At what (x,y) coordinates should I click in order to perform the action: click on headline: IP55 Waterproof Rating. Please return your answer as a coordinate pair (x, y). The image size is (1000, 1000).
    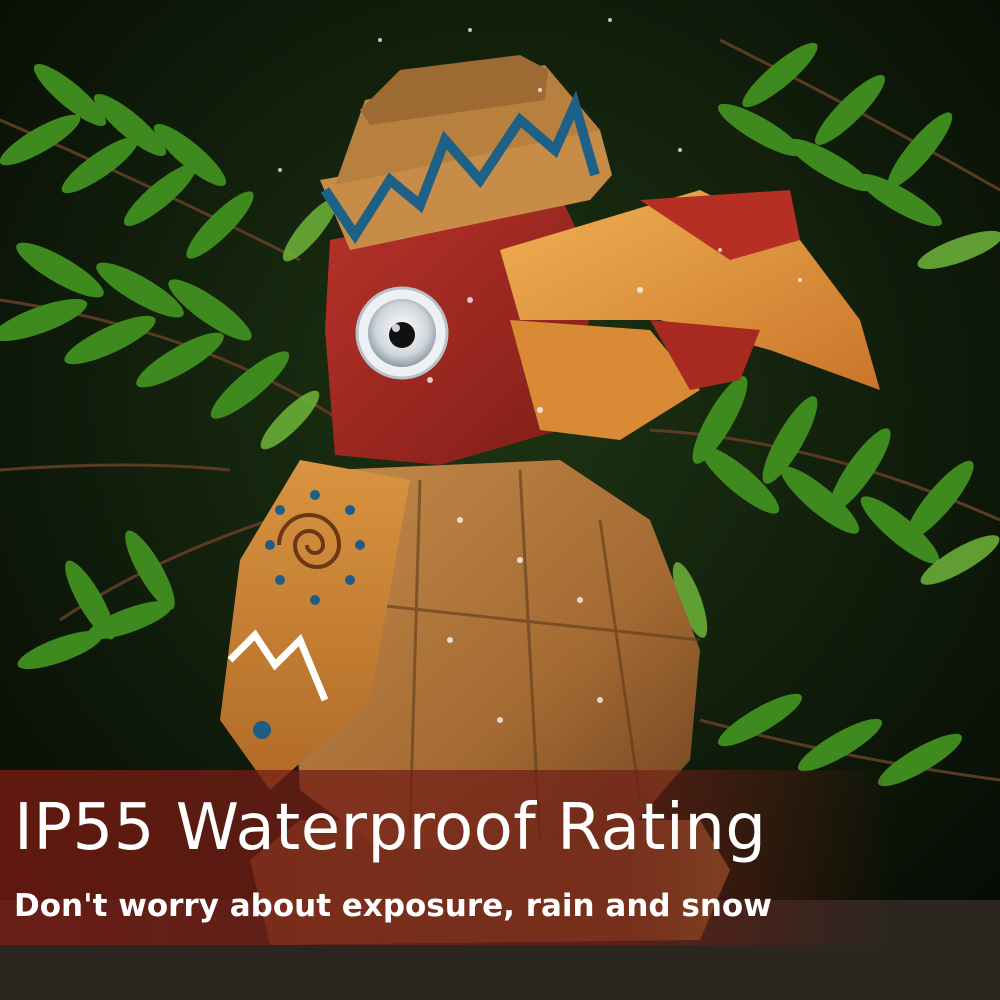
    Looking at the image, I should click on (390, 828).